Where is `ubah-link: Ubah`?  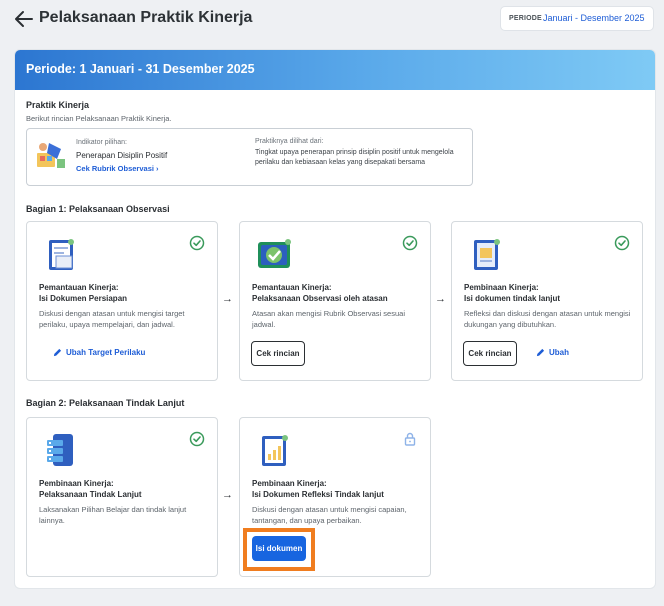
ubah-link: Ubah is located at coordinates (552, 352).